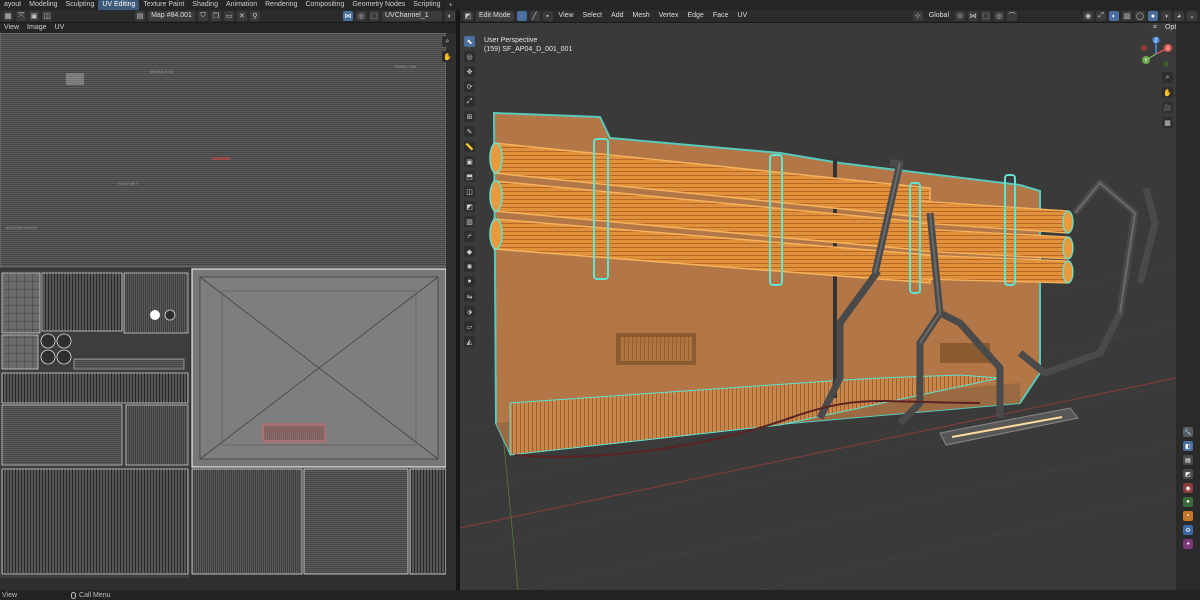 The width and height of the screenshot is (1200, 600). I want to click on face-select-icon: ▪, so click(547, 16).